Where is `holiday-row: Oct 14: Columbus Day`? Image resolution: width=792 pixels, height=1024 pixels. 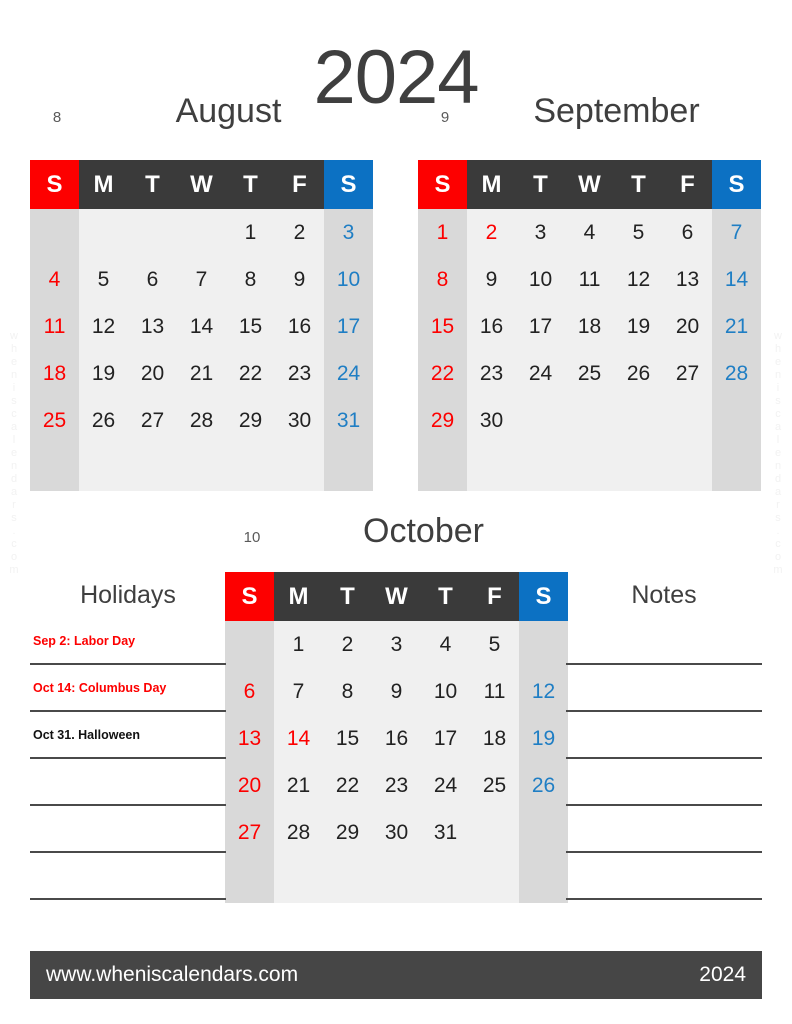
holiday-row: Oct 14: Columbus Day is located at coordinates (128, 688).